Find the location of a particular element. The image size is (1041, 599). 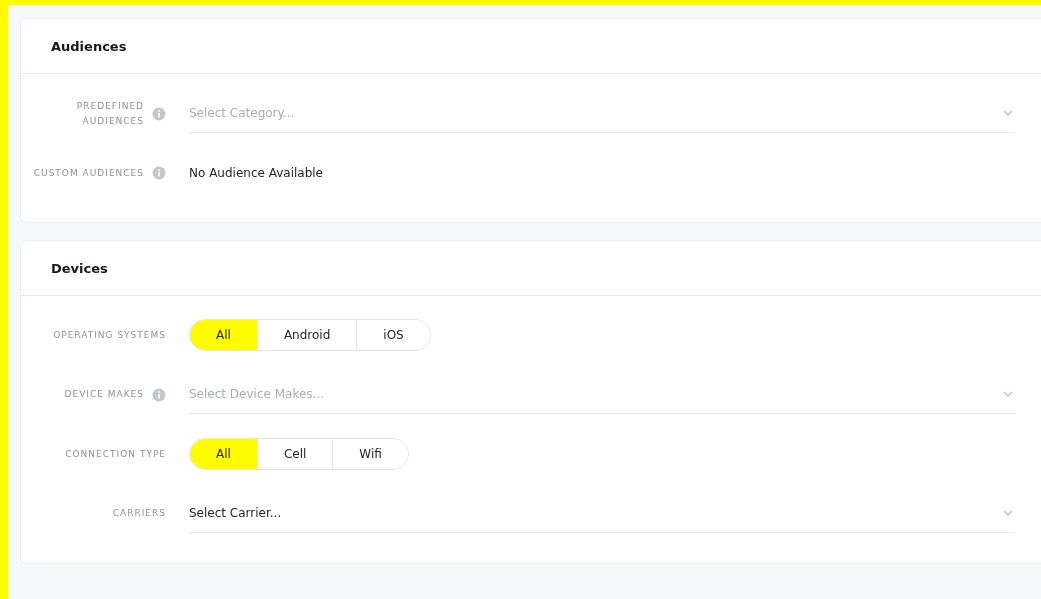

field-label: CARRIERS is located at coordinates (139, 513).